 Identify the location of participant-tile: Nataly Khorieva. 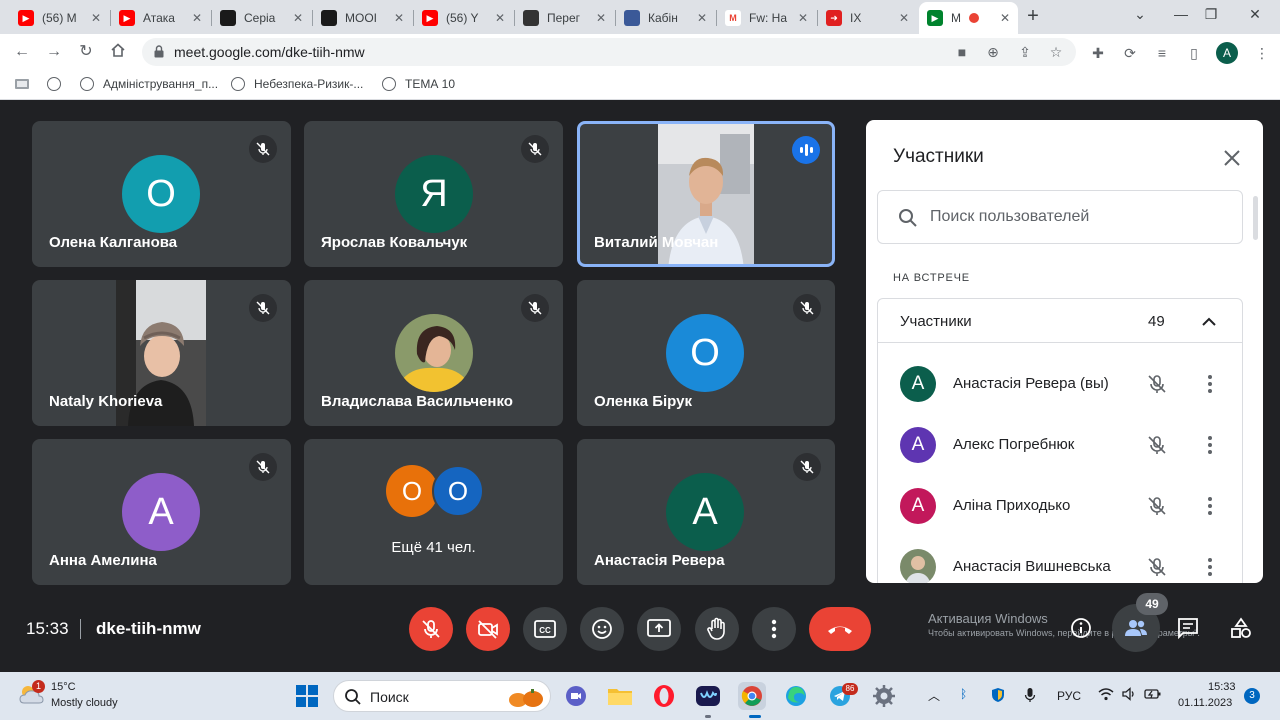
(161, 353).